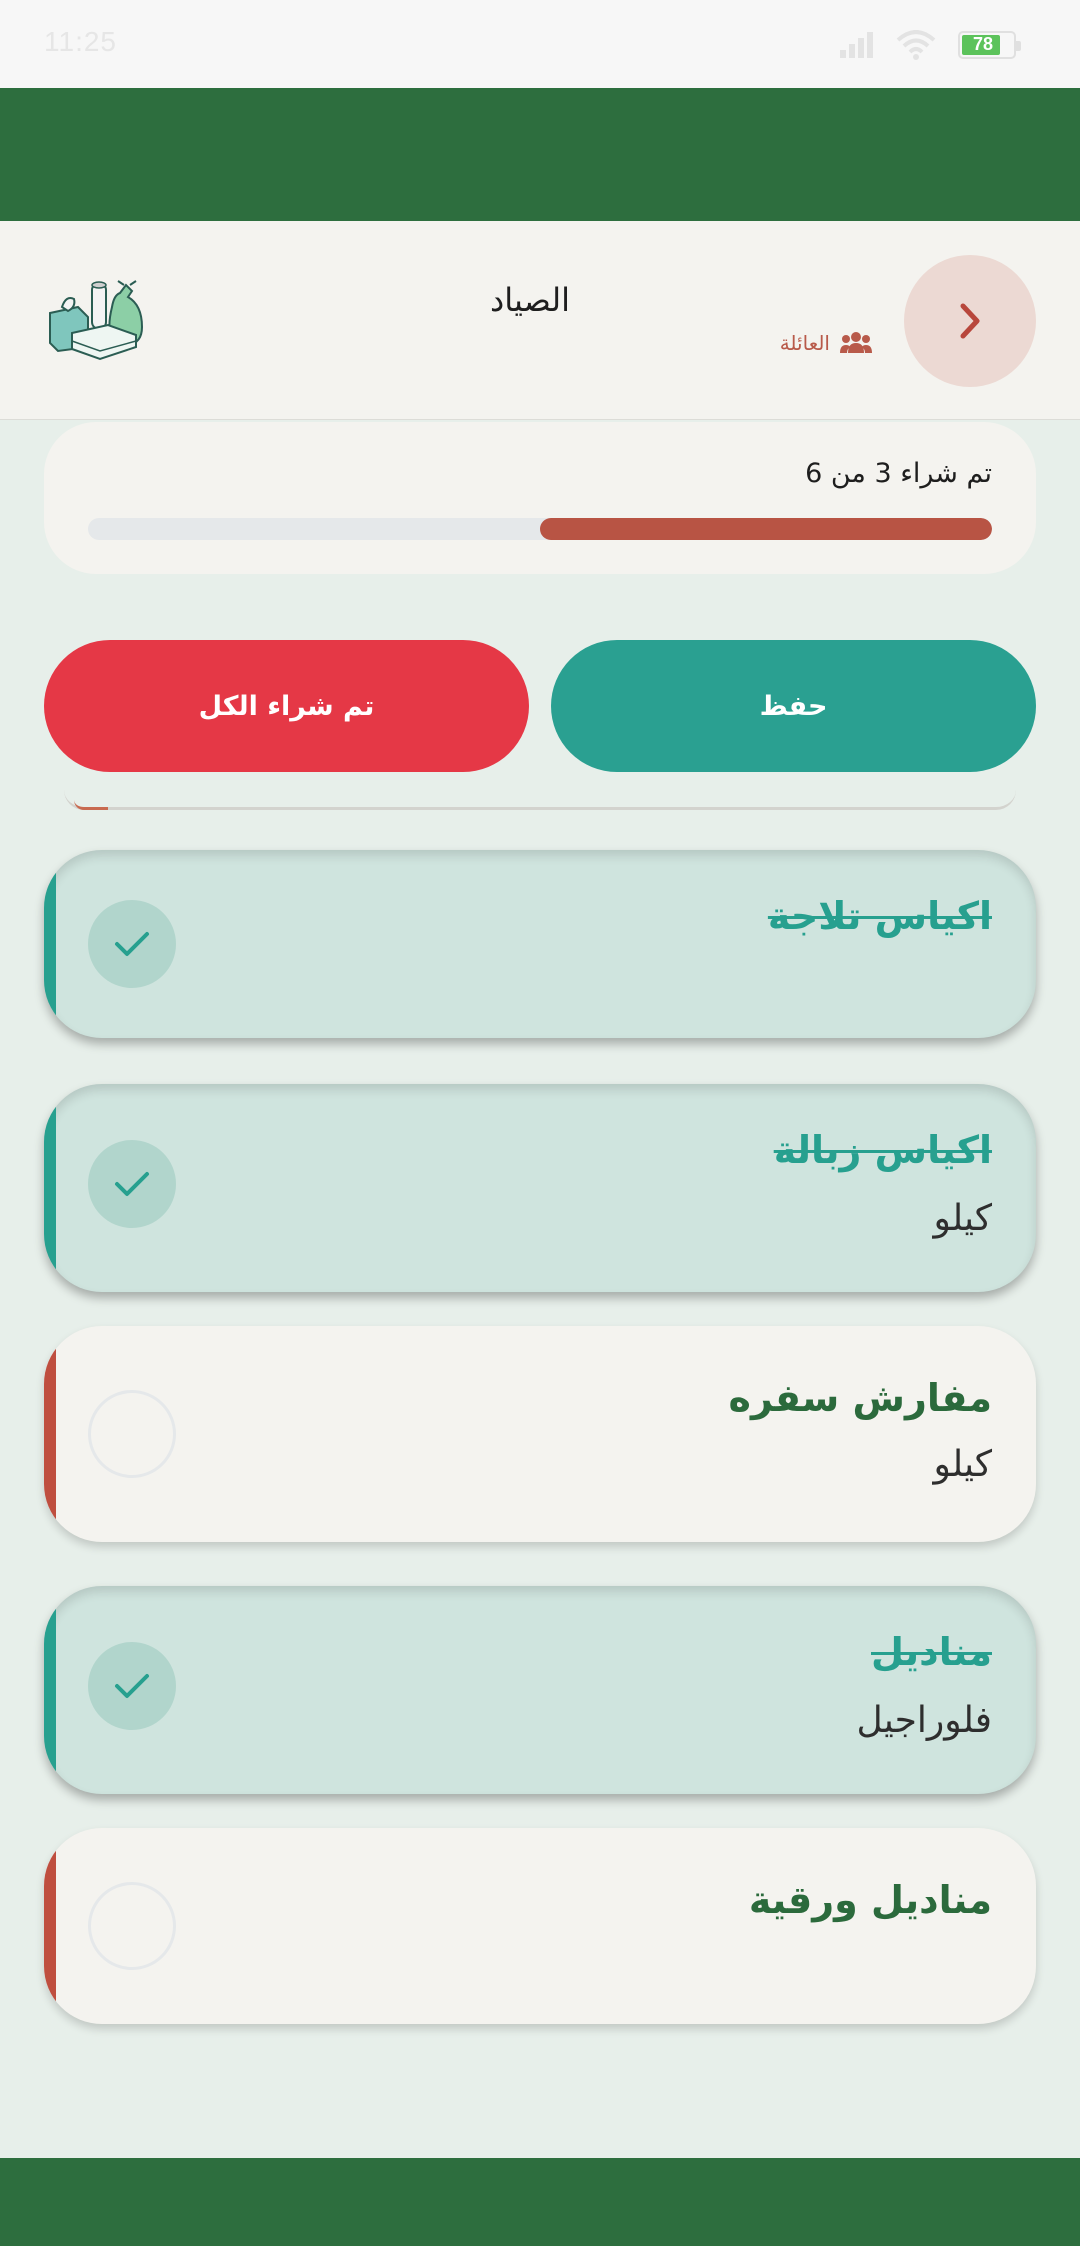  Describe the element at coordinates (882, 1150) in the screenshot. I see `item-name: اكياس زبالة` at that location.